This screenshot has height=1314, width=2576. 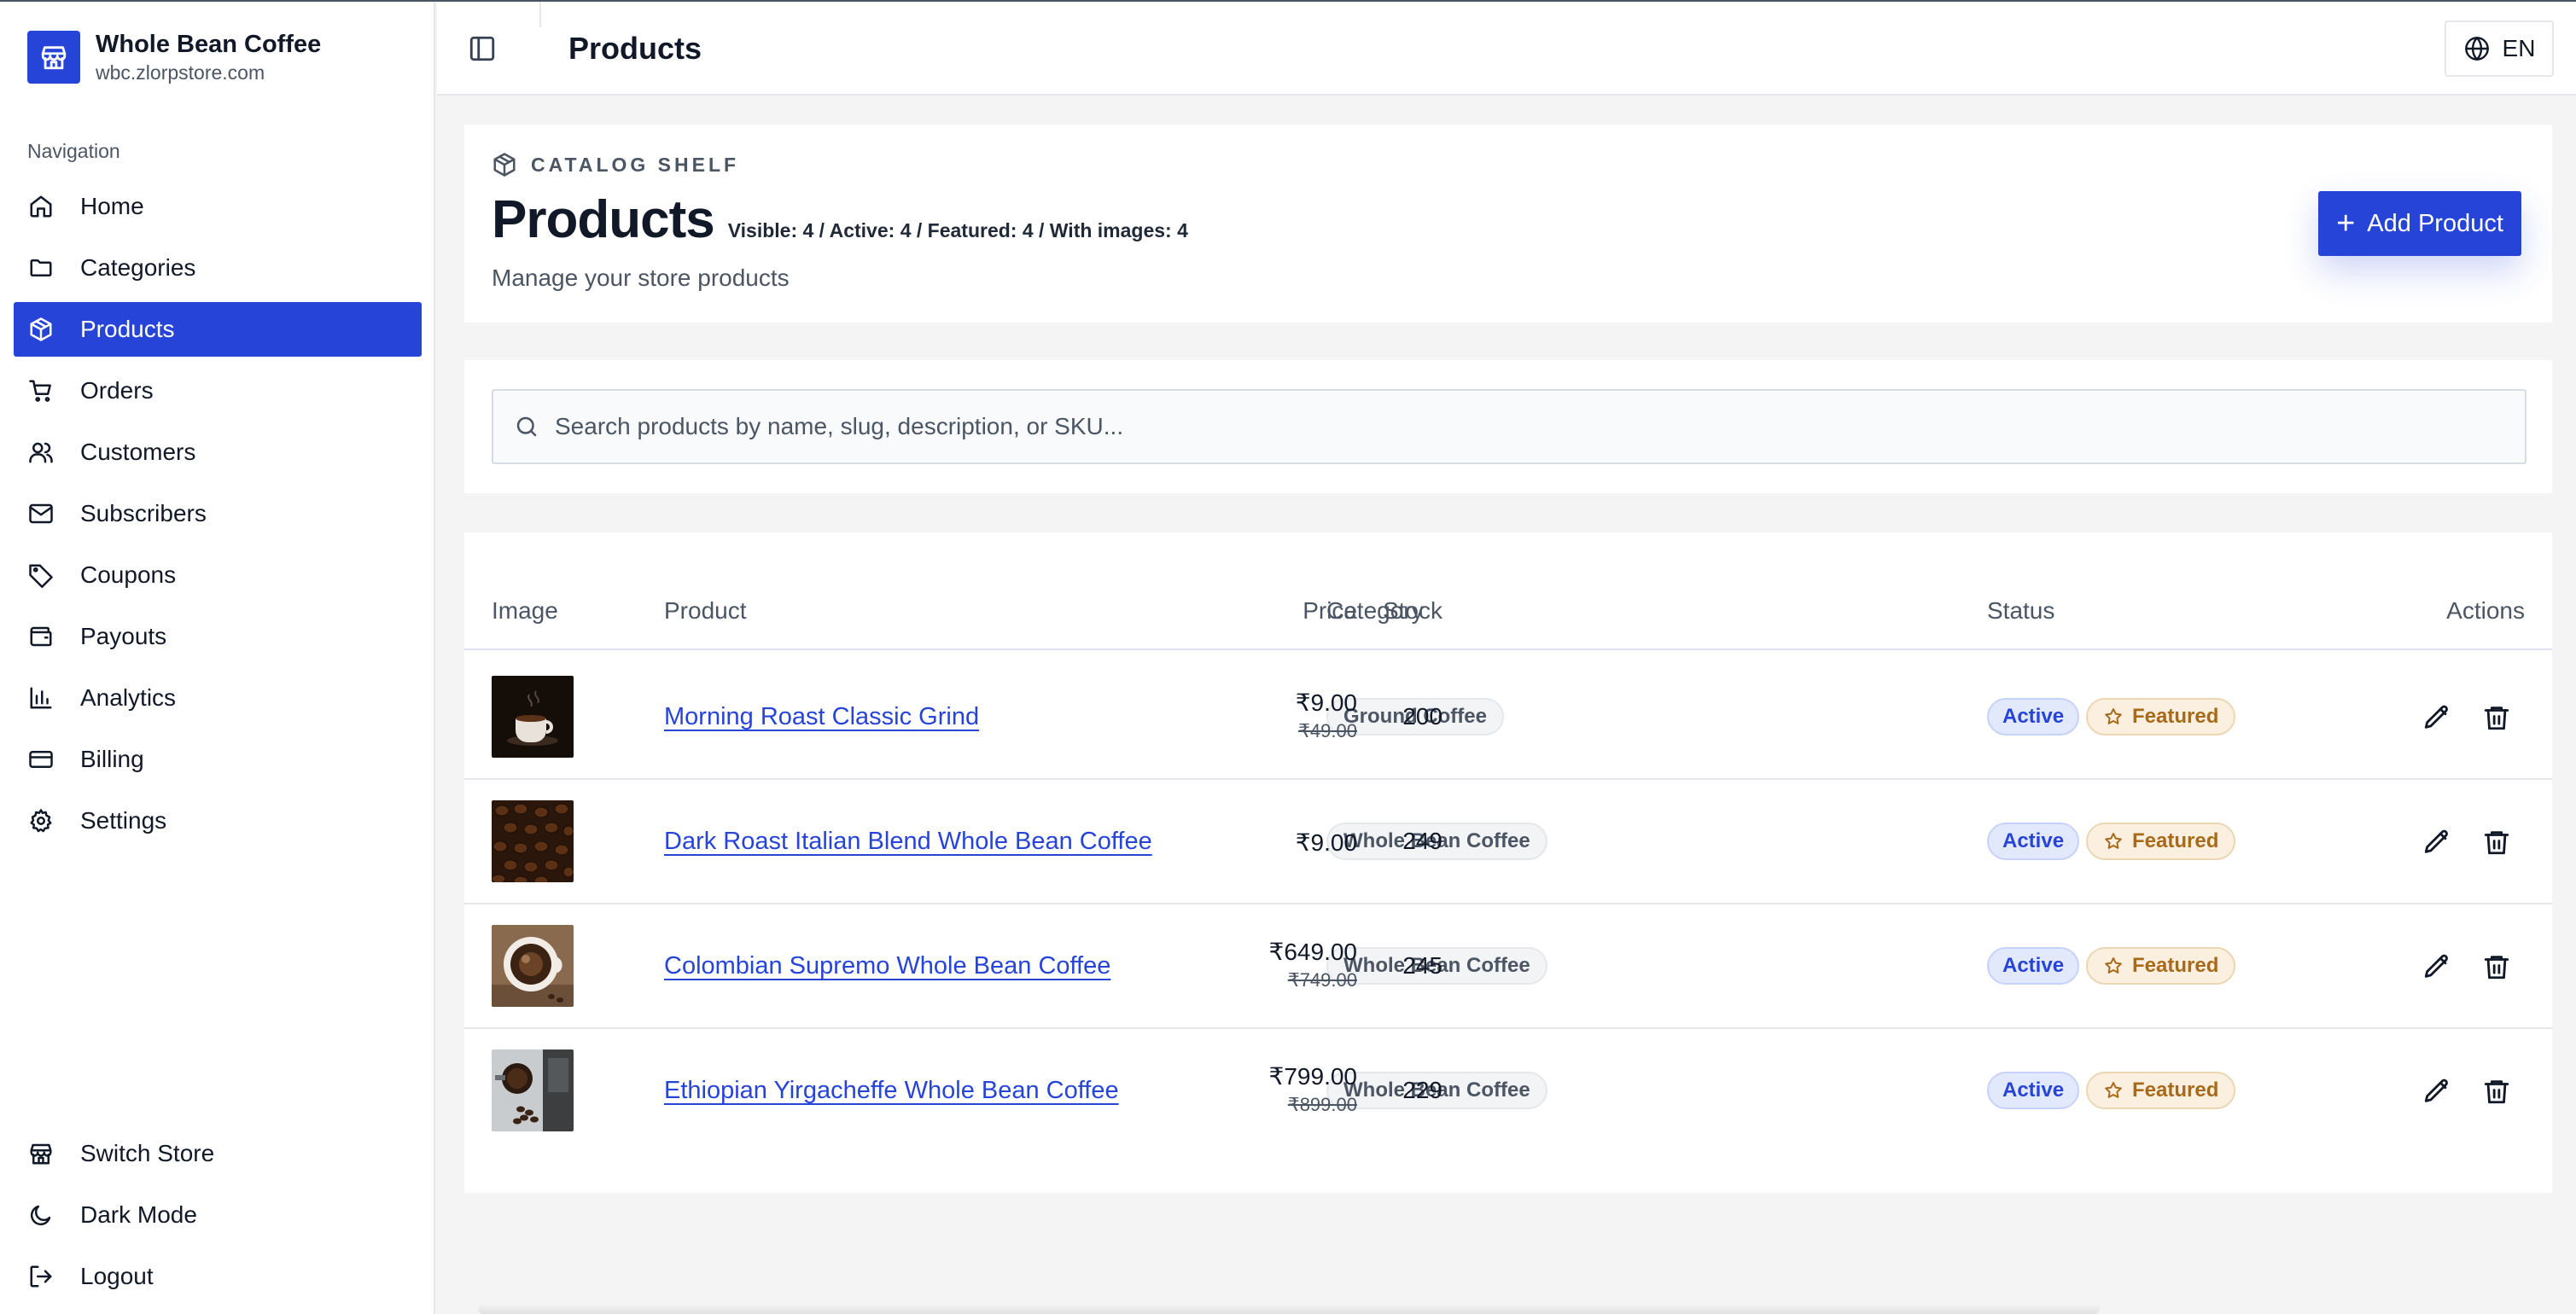 What do you see at coordinates (41, 1276) in the screenshot?
I see `logout-icon` at bounding box center [41, 1276].